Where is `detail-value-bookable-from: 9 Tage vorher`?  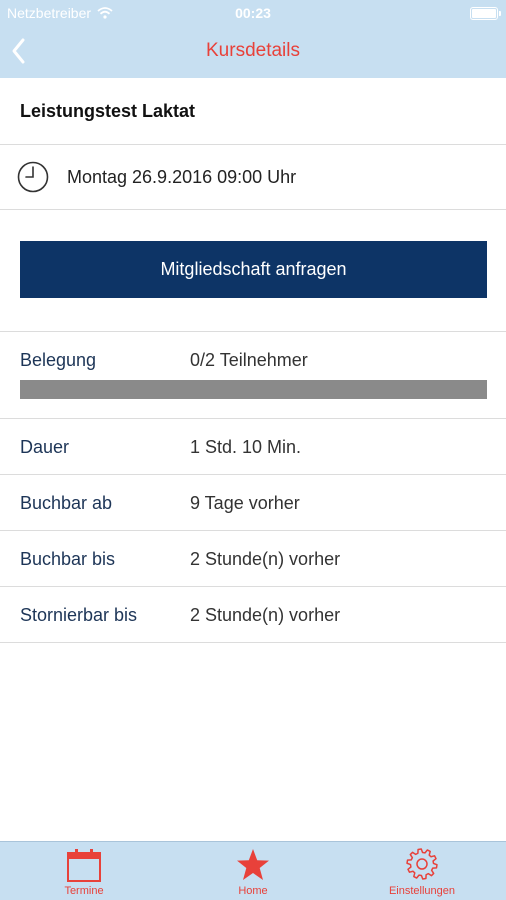 detail-value-bookable-from: 9 Tage vorher is located at coordinates (245, 503).